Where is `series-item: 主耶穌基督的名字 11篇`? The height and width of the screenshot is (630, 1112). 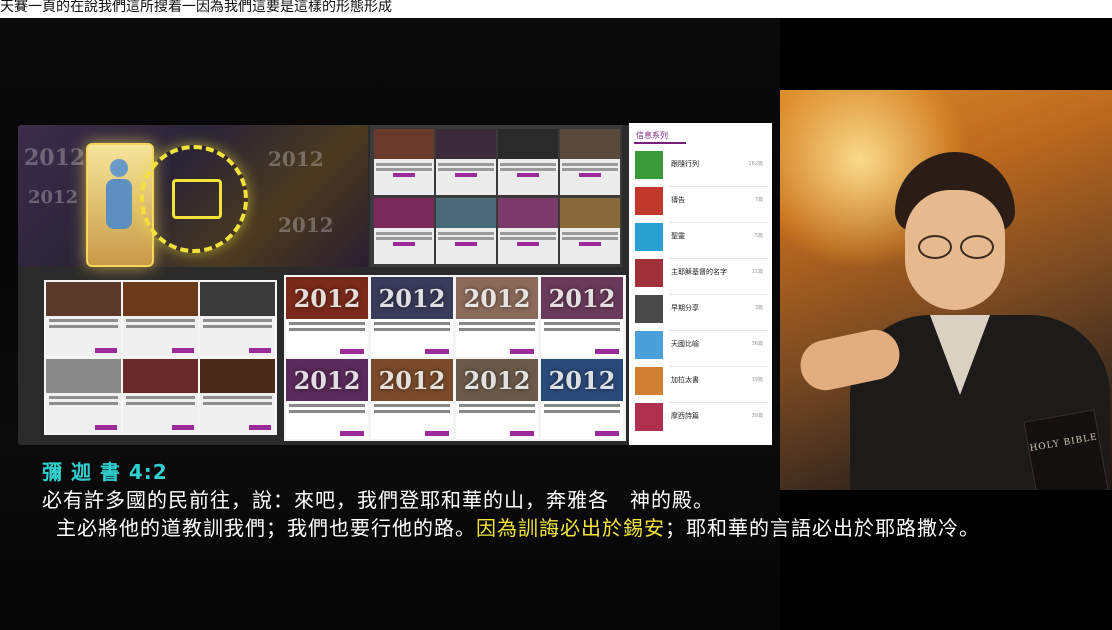 series-item: 主耶穌基督的名字 11篇 is located at coordinates (701, 277).